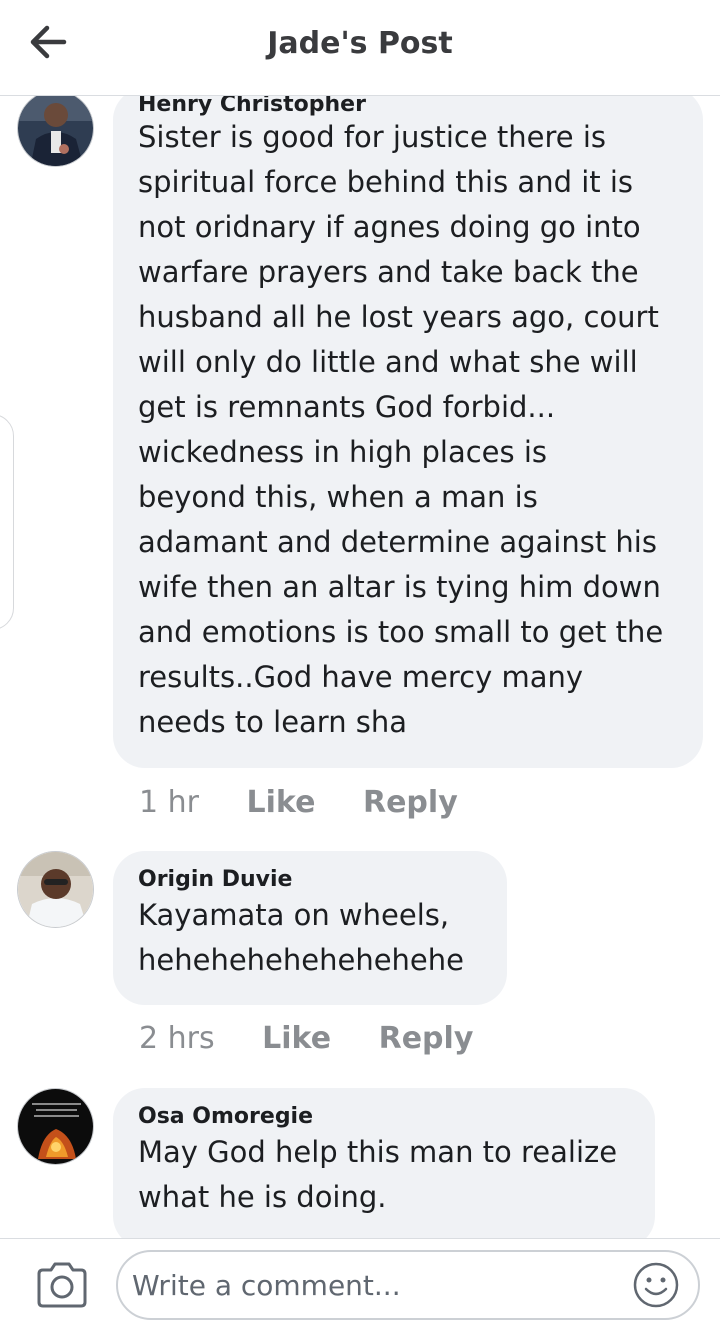 Image resolution: width=720 pixels, height=1331 pixels. I want to click on comment-field, so click(408, 1285).